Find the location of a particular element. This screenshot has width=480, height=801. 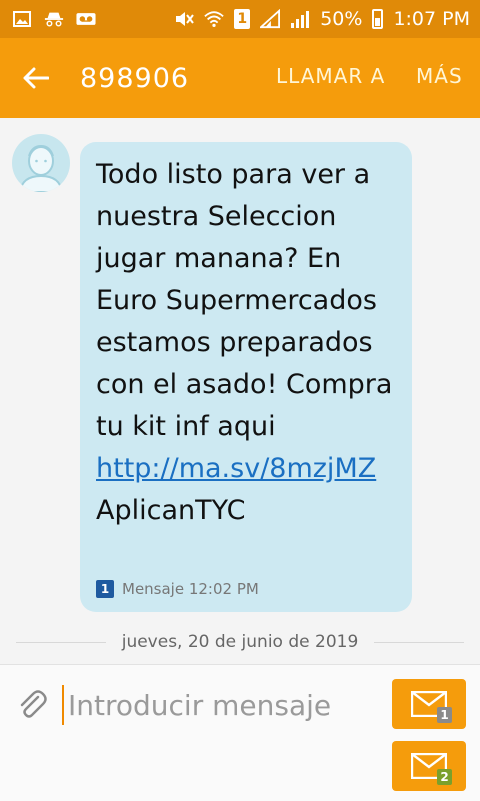

battery-percent: 50% is located at coordinates (341, 19).